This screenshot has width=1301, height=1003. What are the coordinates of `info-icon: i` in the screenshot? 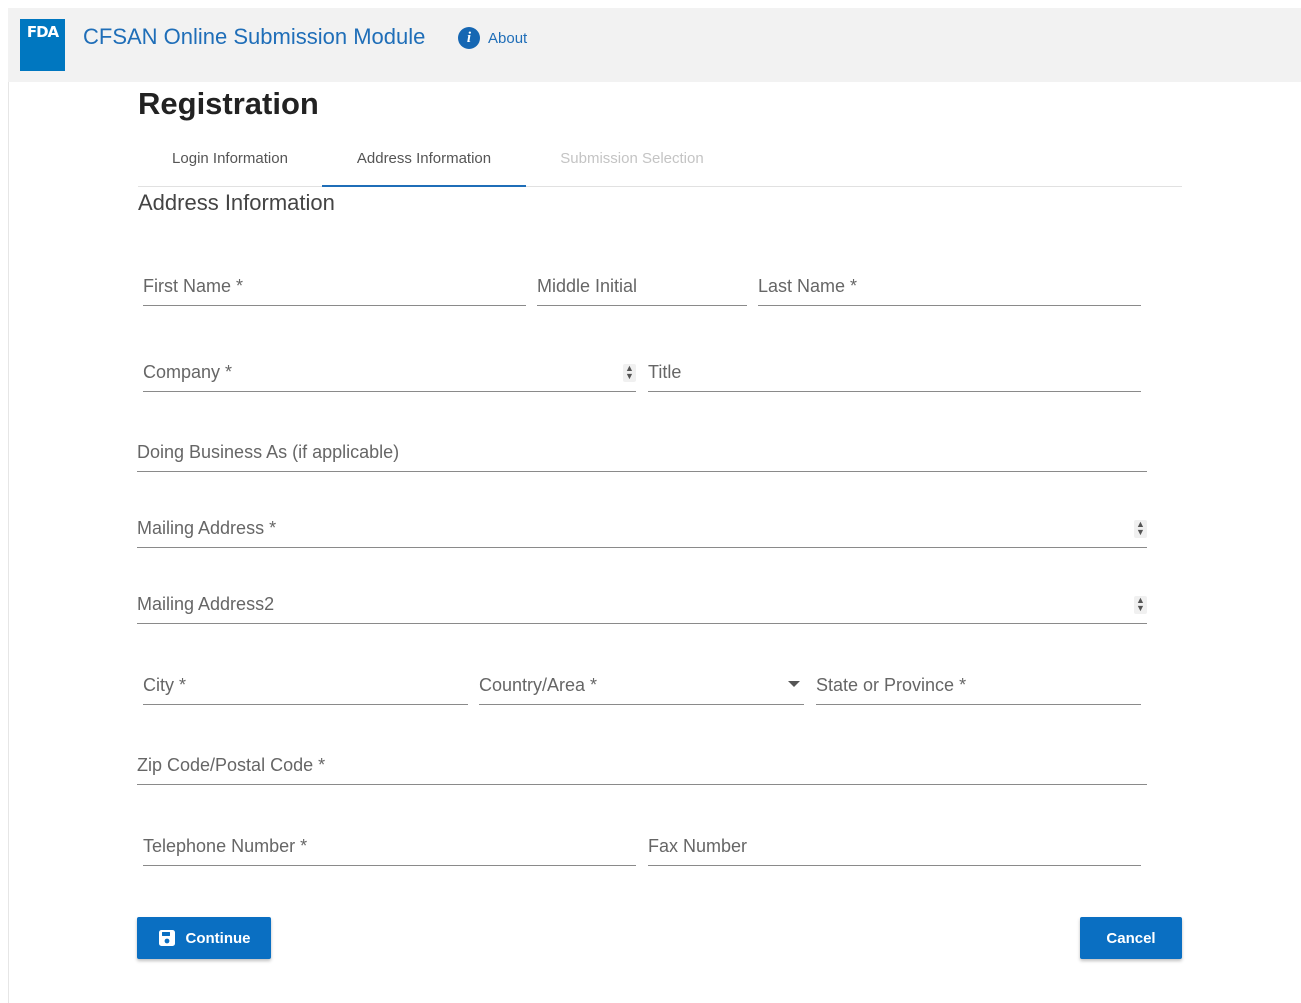 It's located at (469, 38).